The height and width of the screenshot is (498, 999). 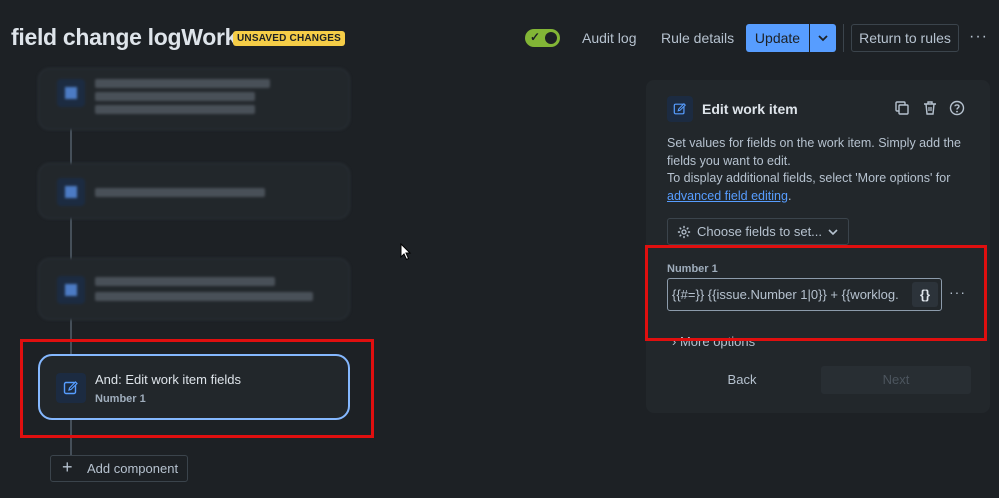 What do you see at coordinates (978, 37) in the screenshot?
I see `more-actions-icon: ···` at bounding box center [978, 37].